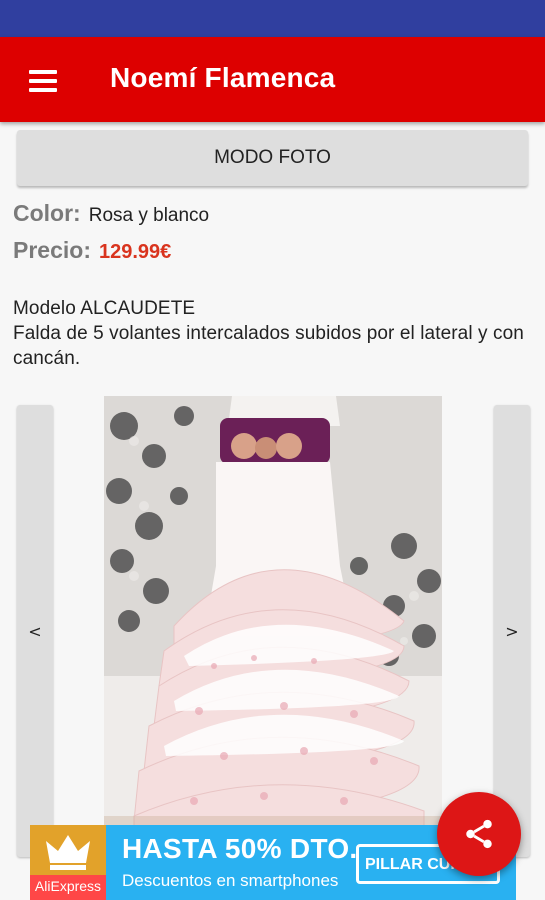  I want to click on color-row: Color: Rosa y blanco, so click(111, 213).